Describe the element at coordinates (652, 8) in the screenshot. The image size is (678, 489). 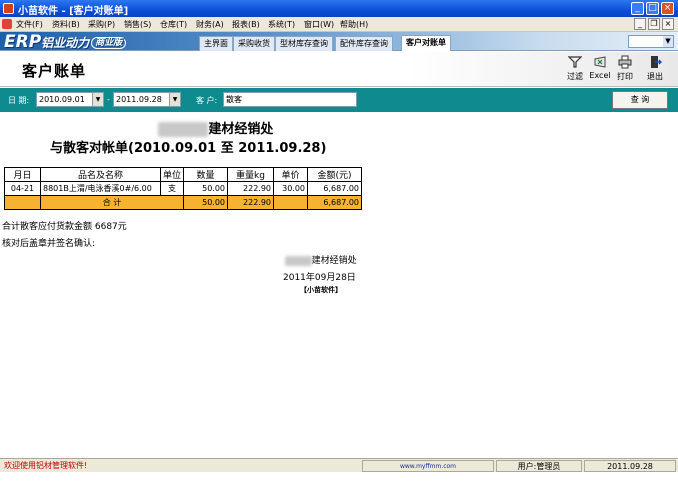
I see `maximize-button: □` at that location.